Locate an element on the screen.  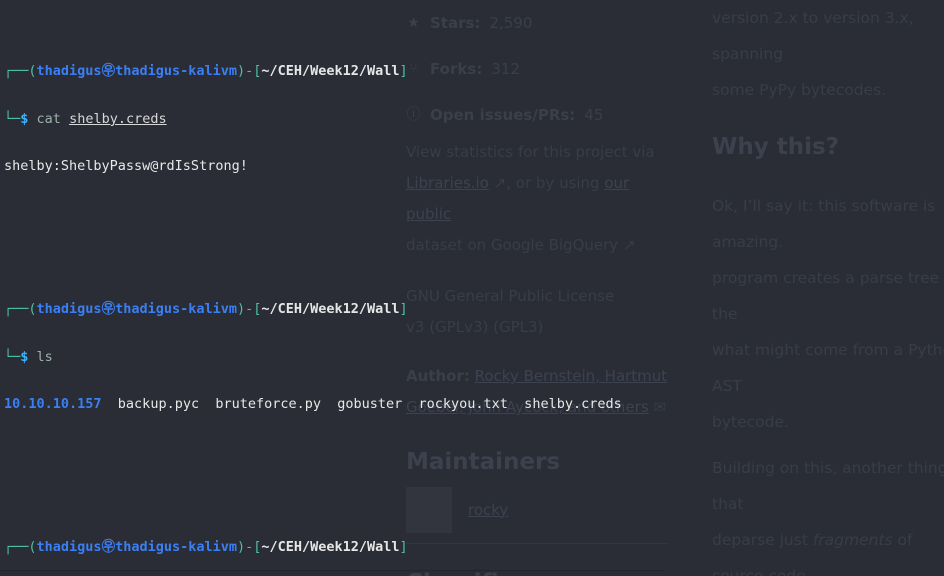
prompt-user-2: thadigus is located at coordinates (69, 309).